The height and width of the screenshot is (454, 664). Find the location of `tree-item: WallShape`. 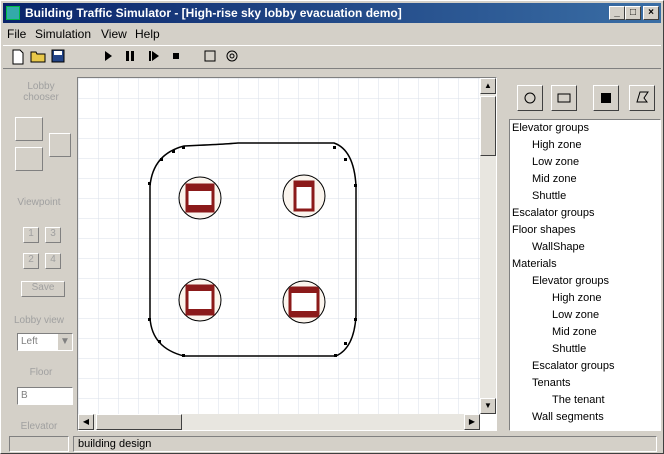

tree-item: WallShape is located at coordinates (558, 247).